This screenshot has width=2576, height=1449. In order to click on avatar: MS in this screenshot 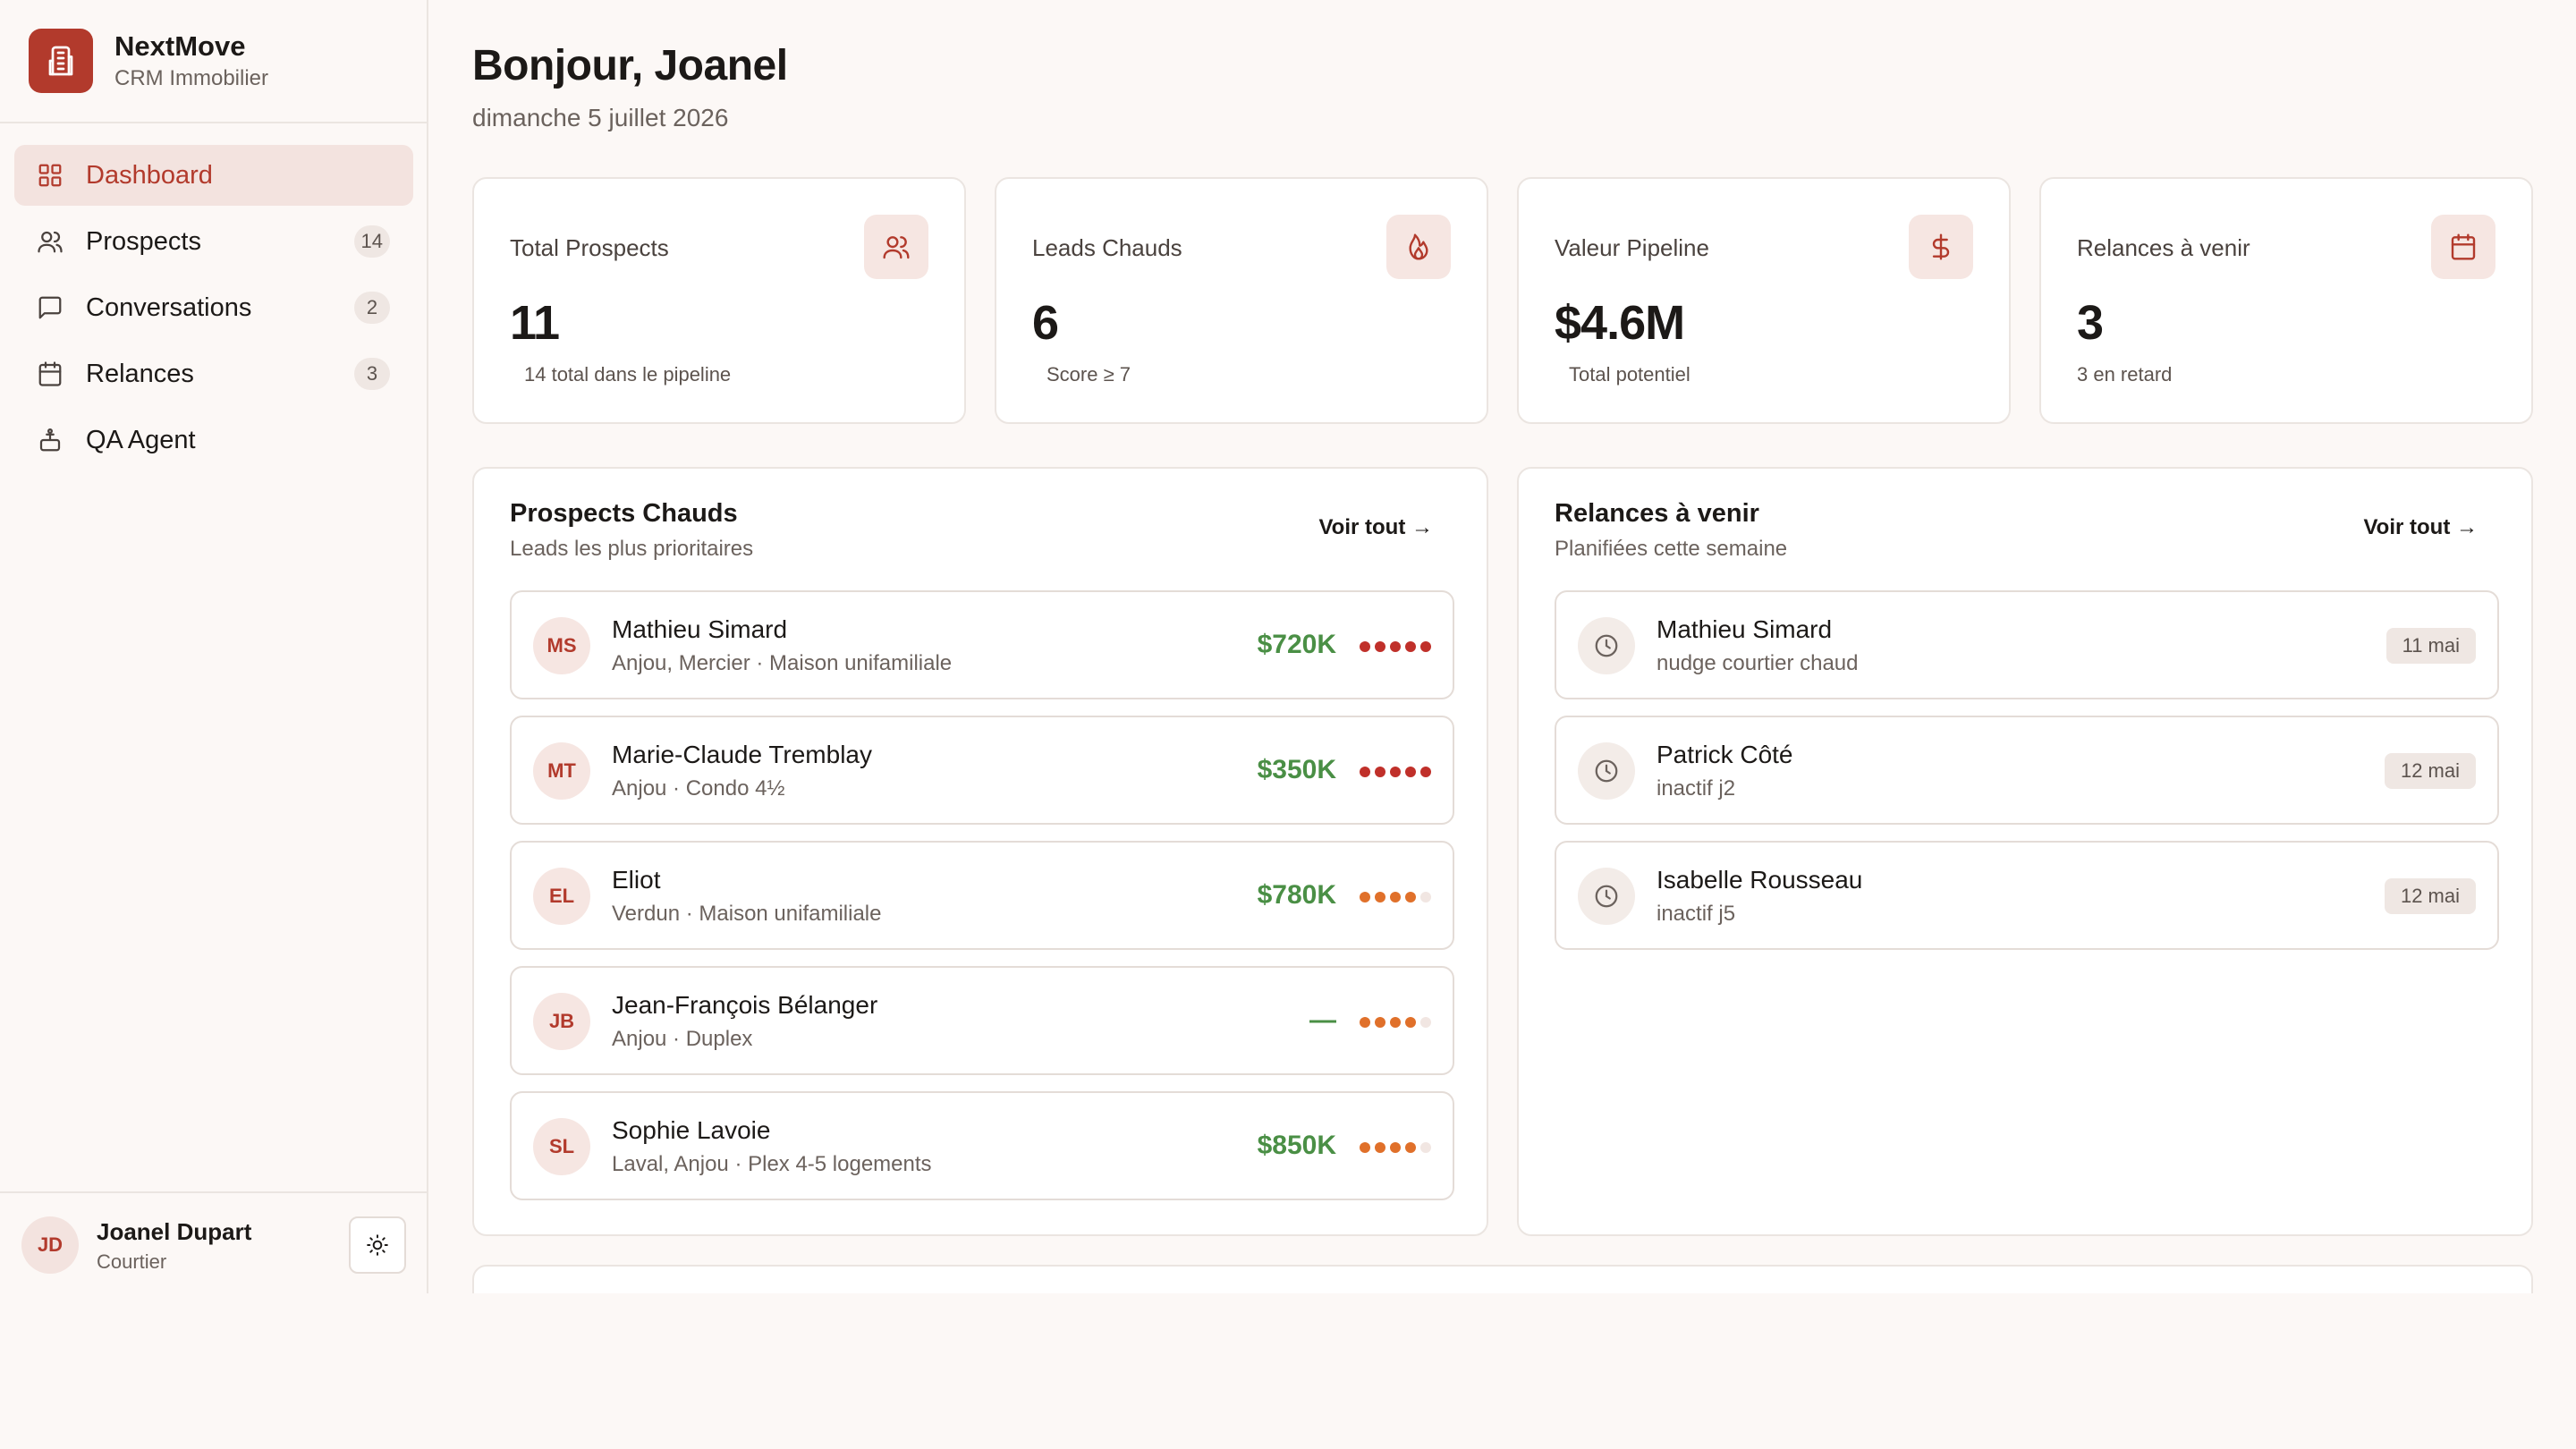, I will do `click(561, 645)`.